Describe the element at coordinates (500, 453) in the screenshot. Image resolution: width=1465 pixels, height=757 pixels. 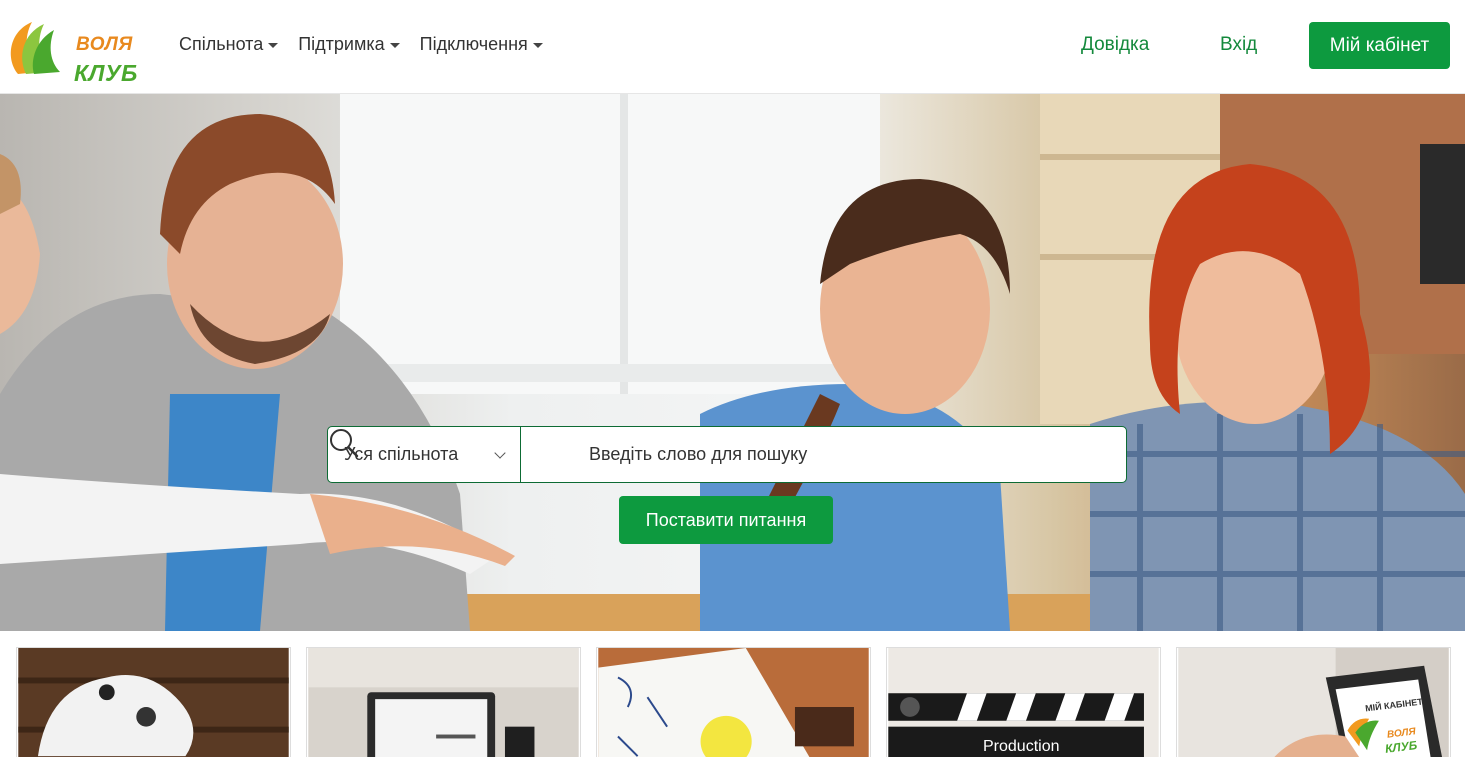
I see `chevron-down-icon` at that location.